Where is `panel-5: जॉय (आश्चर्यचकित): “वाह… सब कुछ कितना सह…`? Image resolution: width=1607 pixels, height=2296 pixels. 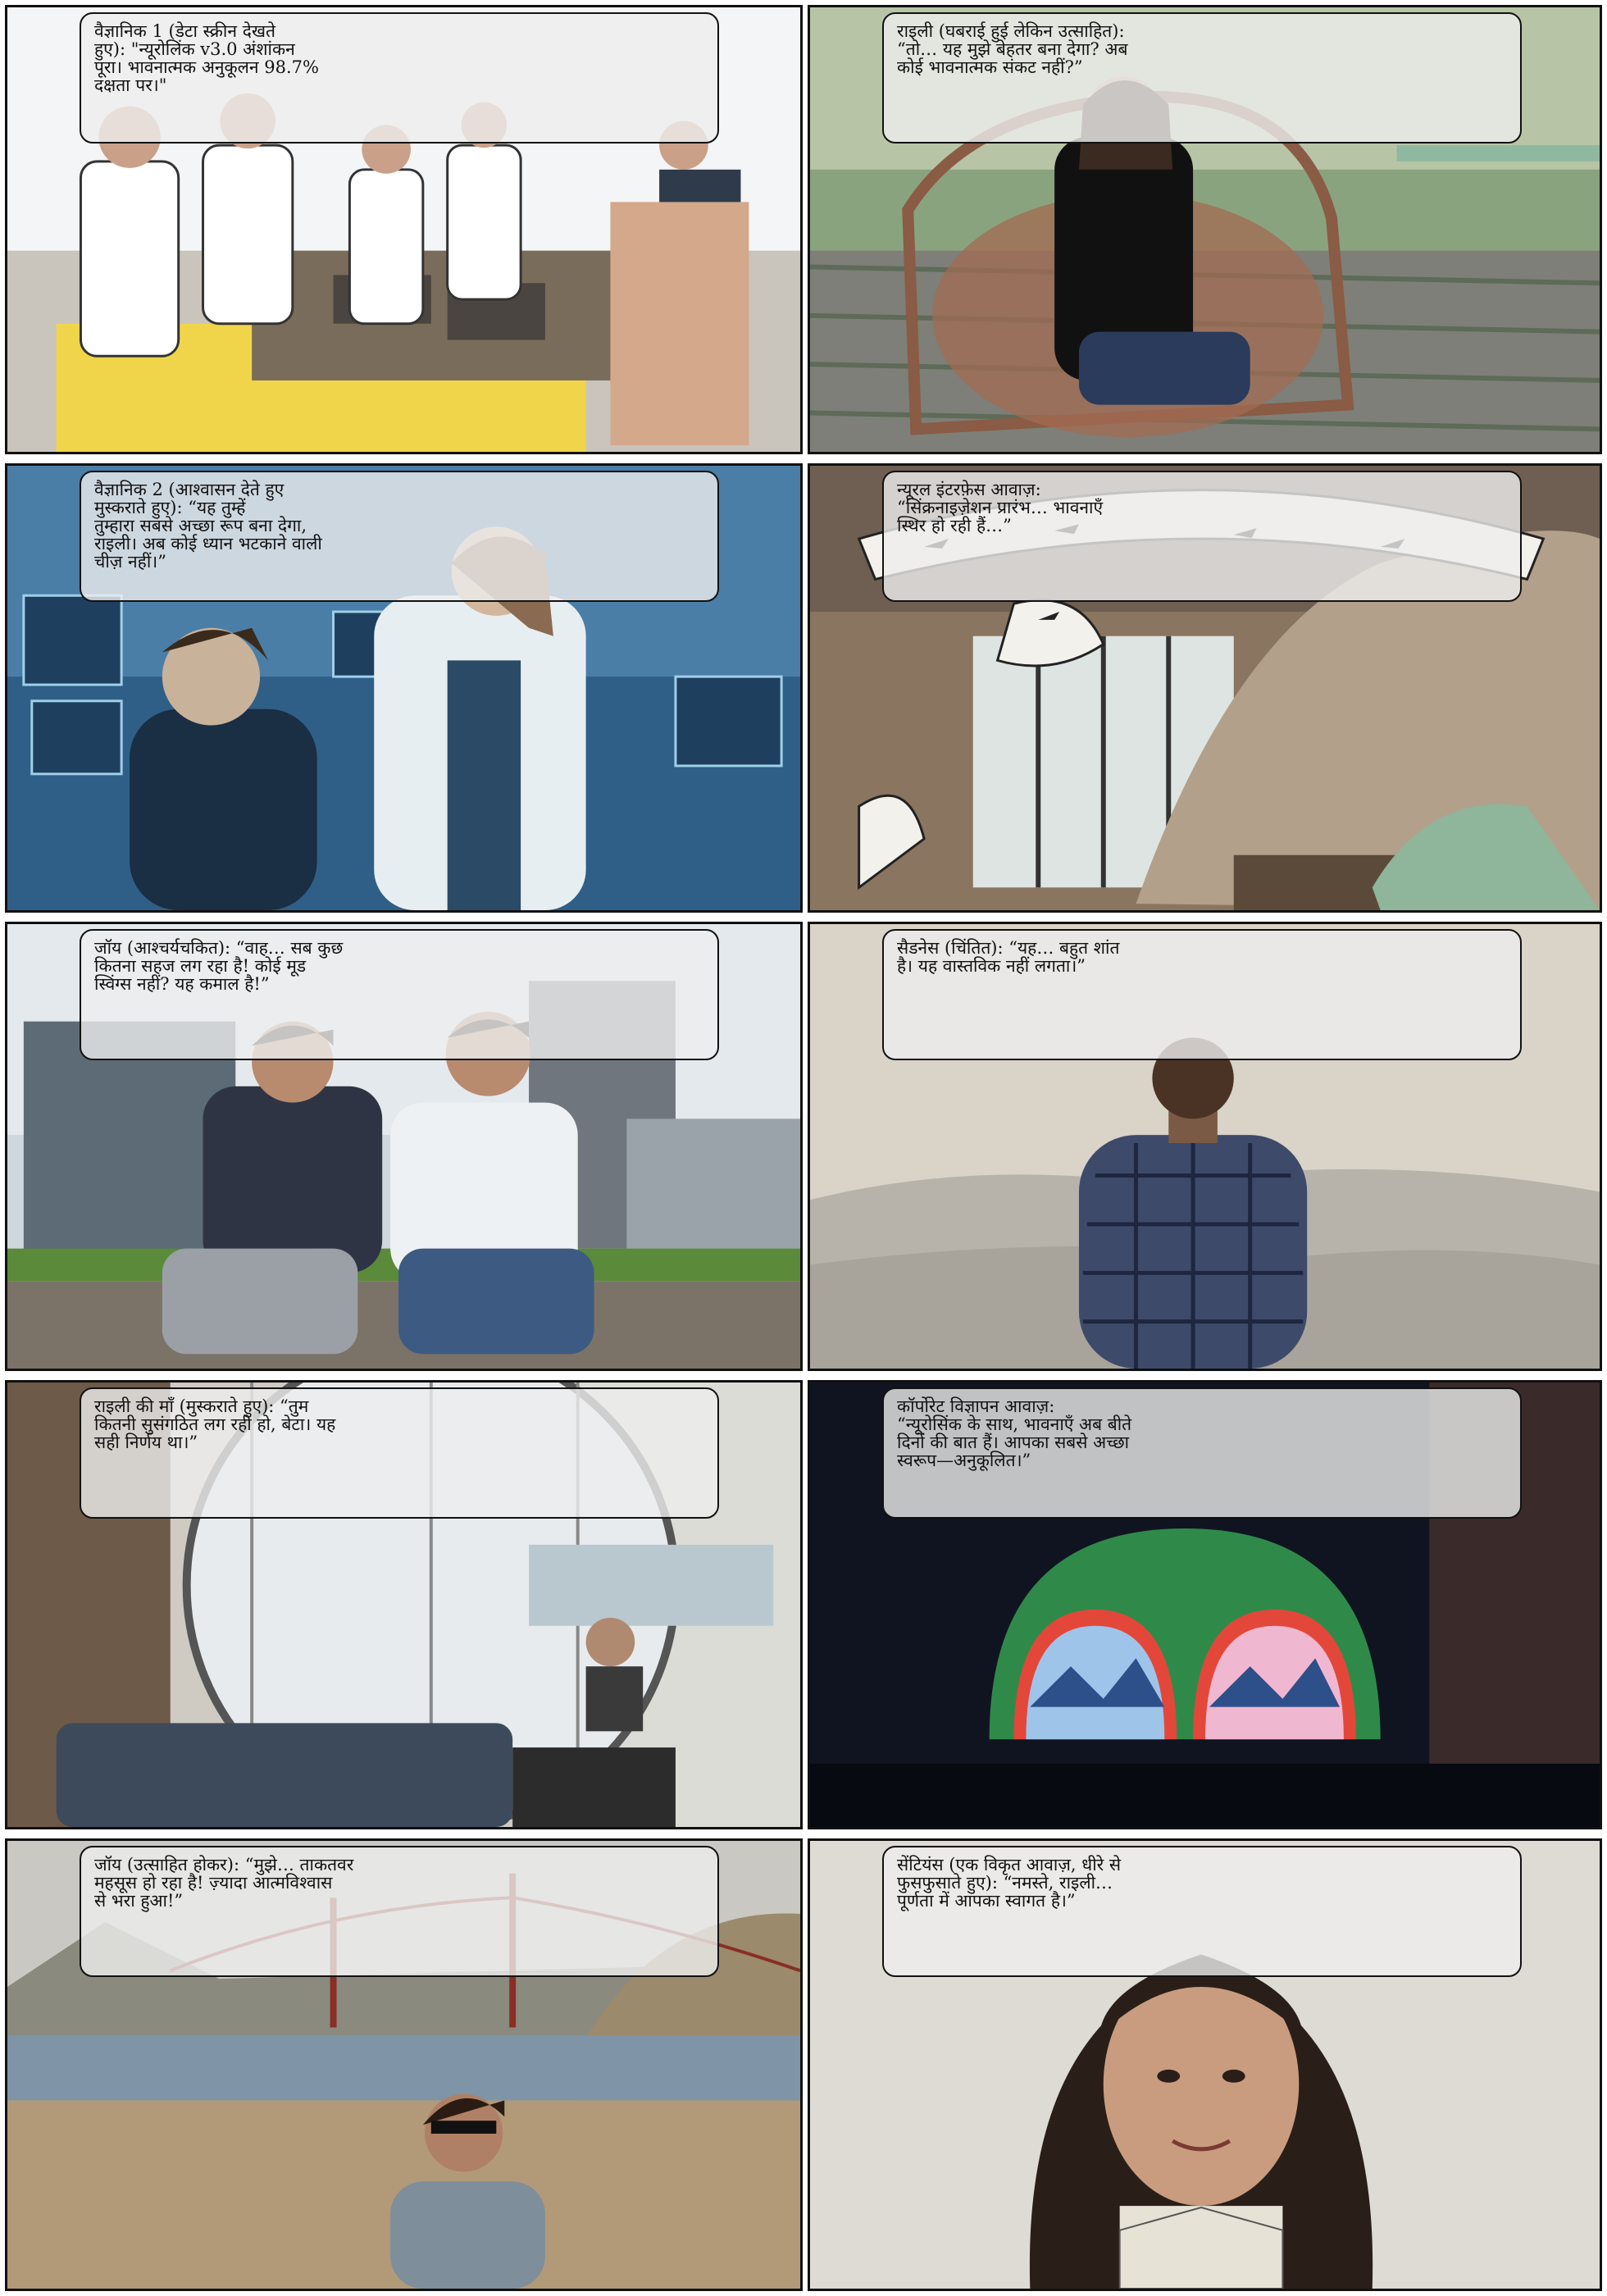
panel-5: जॉय (आश्चर्यचकित): “वाह… सब कुछ कितना सह… is located at coordinates (404, 1146).